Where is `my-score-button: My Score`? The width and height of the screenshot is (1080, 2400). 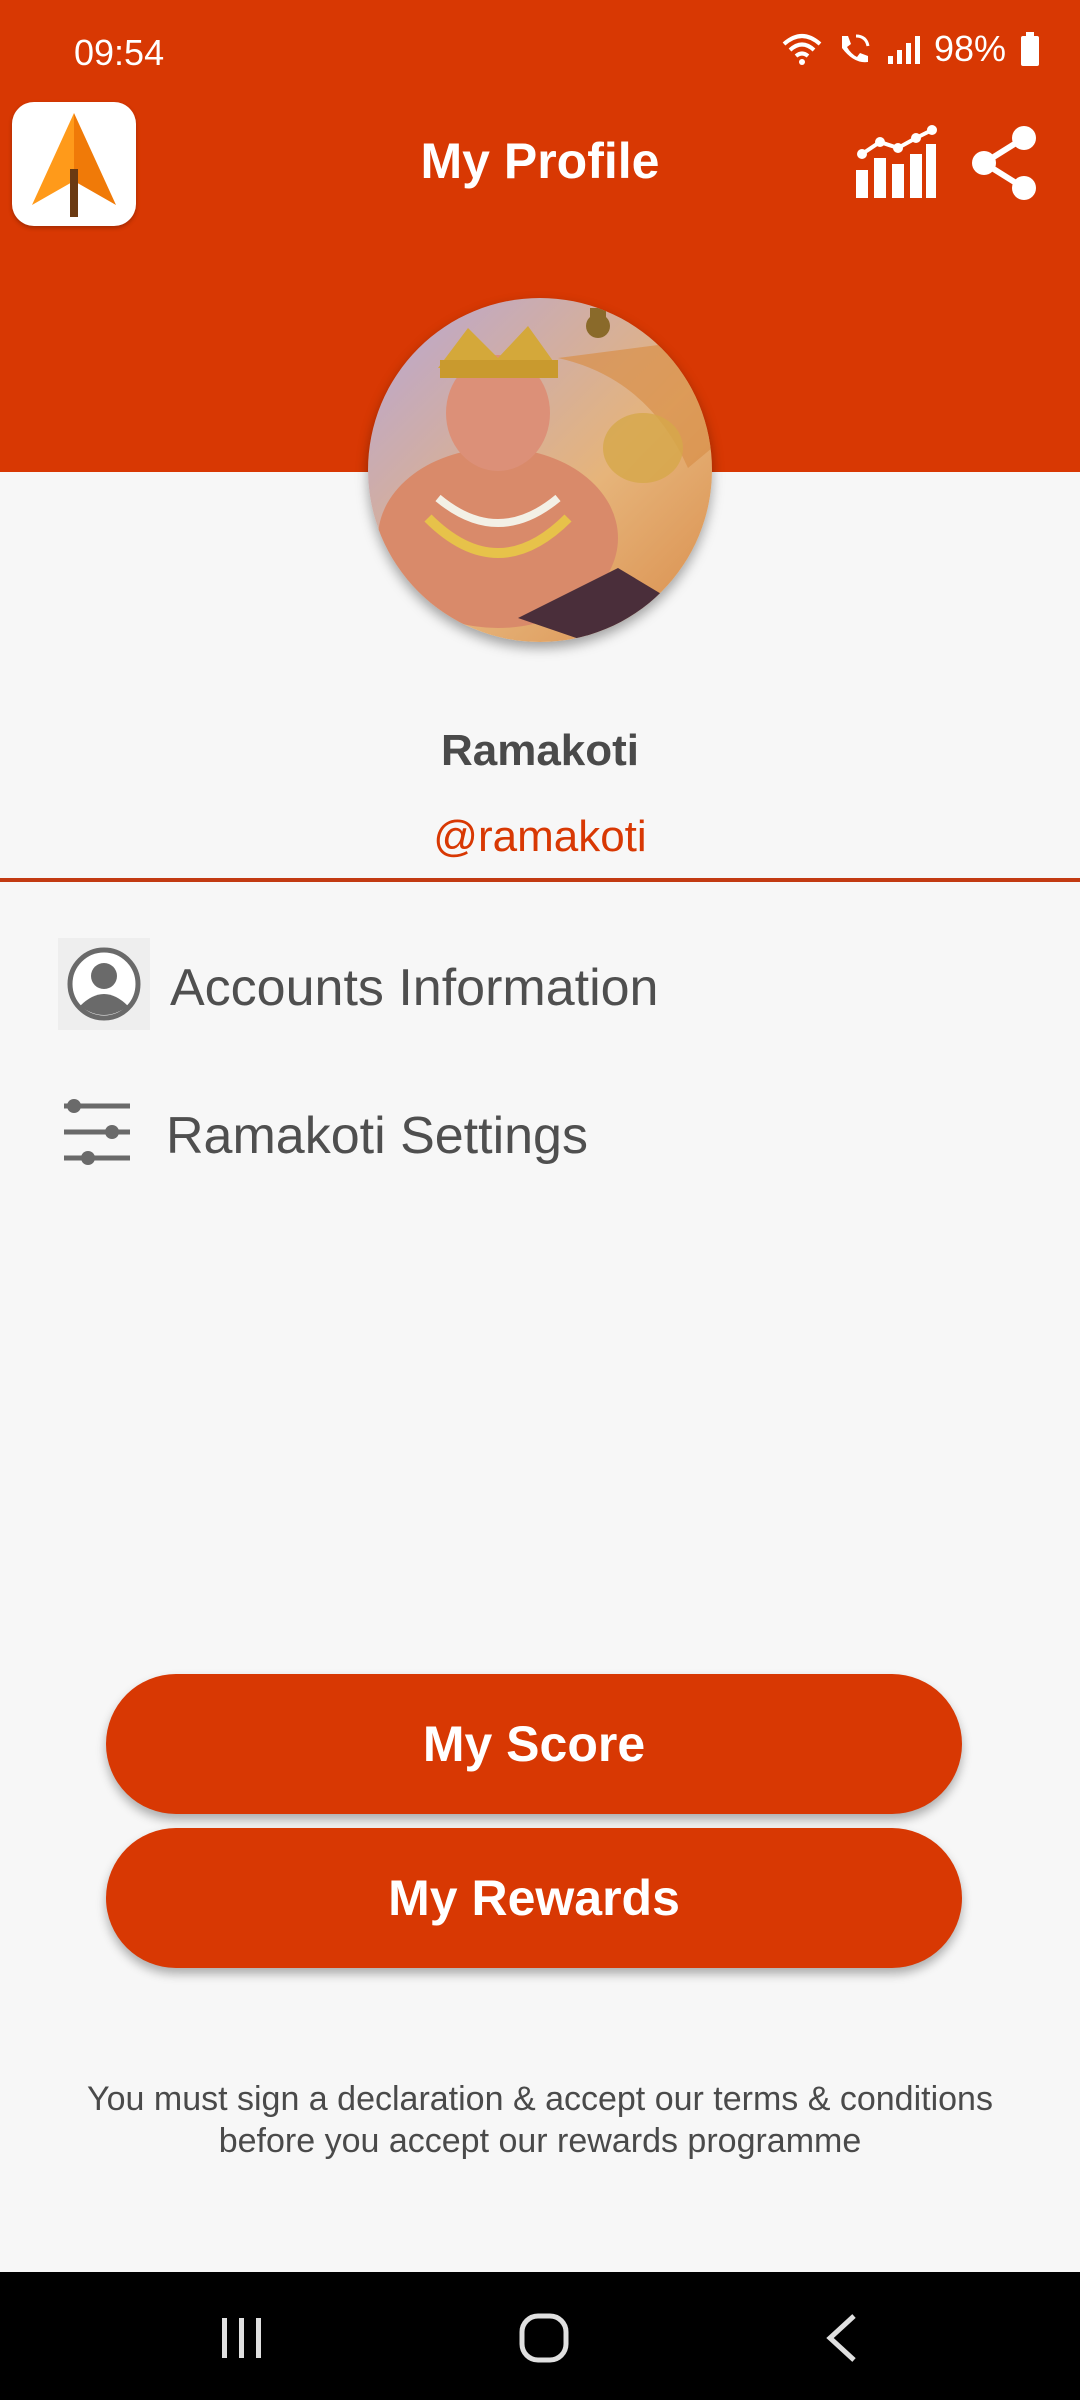 my-score-button: My Score is located at coordinates (534, 1744).